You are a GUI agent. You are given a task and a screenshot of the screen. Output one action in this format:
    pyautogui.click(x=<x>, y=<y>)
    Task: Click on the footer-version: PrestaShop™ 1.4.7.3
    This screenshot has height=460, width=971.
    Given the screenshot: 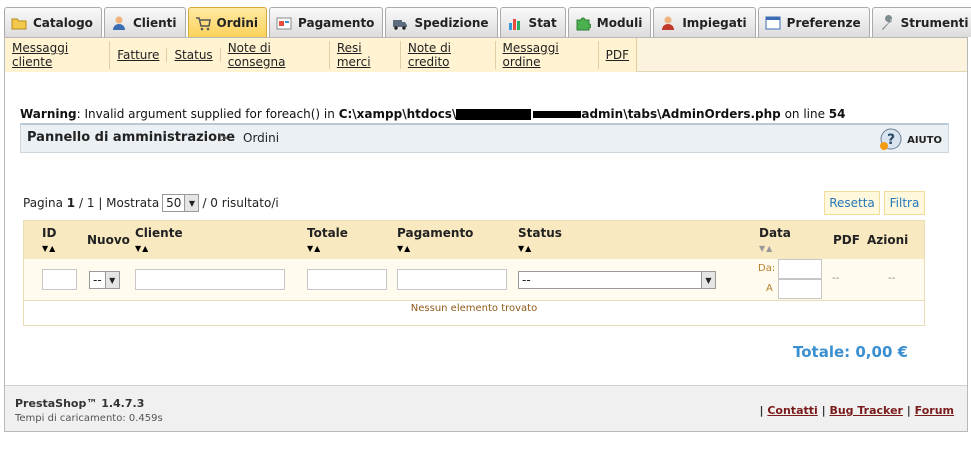 What is the action you would take?
    pyautogui.click(x=80, y=403)
    